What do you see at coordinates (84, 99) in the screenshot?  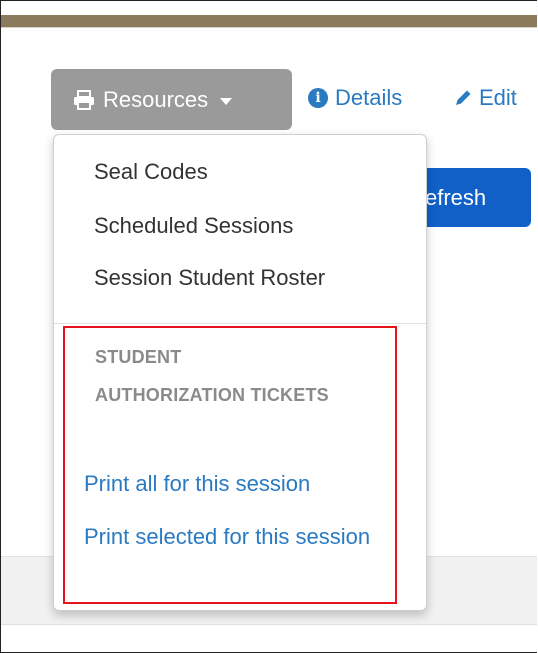 I see `printer-icon` at bounding box center [84, 99].